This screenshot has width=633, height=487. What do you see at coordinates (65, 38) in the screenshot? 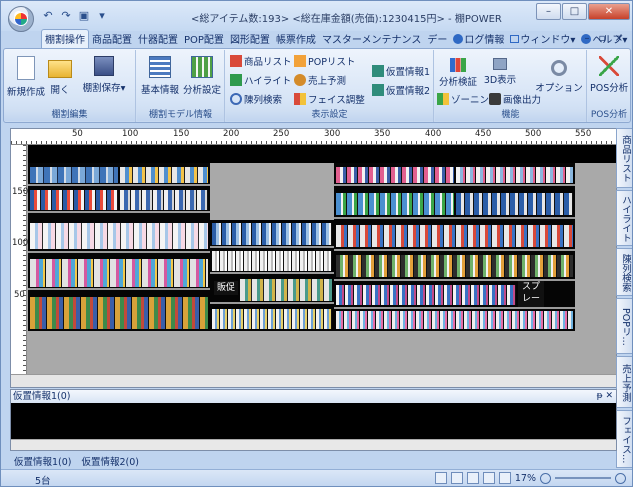
I see `tab-shelf-operation: 棚割操作` at bounding box center [65, 38].